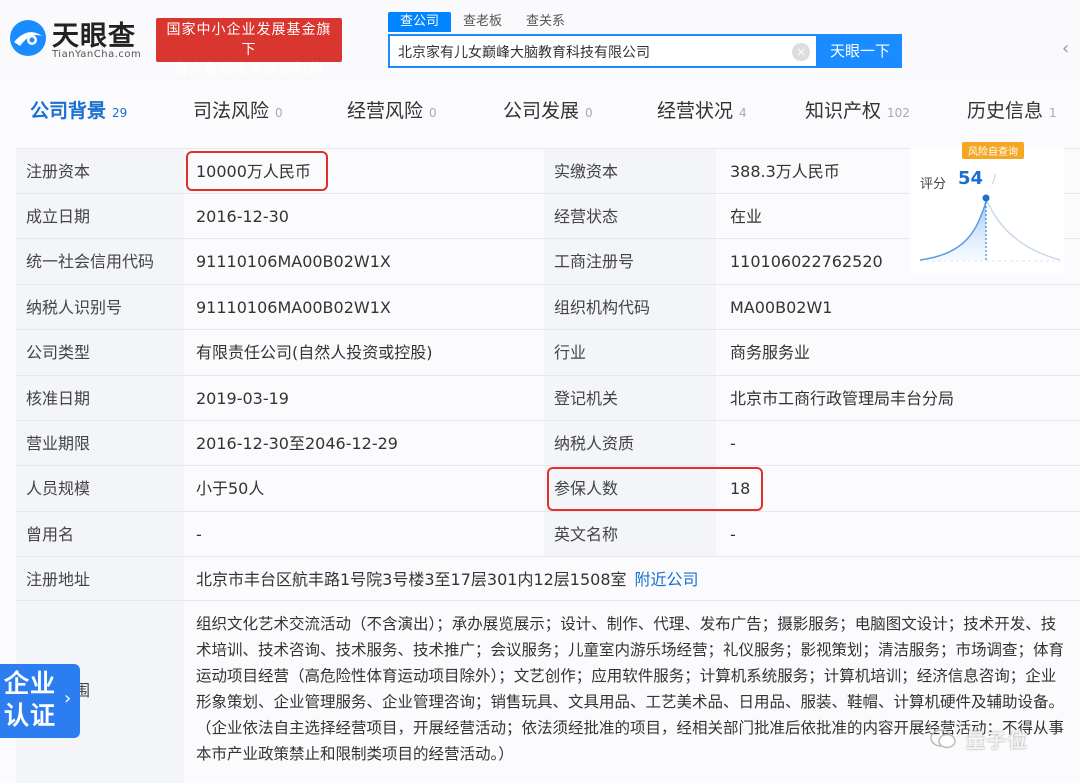  I want to click on paid-capital-value: 388.3万人民币, so click(785, 171).